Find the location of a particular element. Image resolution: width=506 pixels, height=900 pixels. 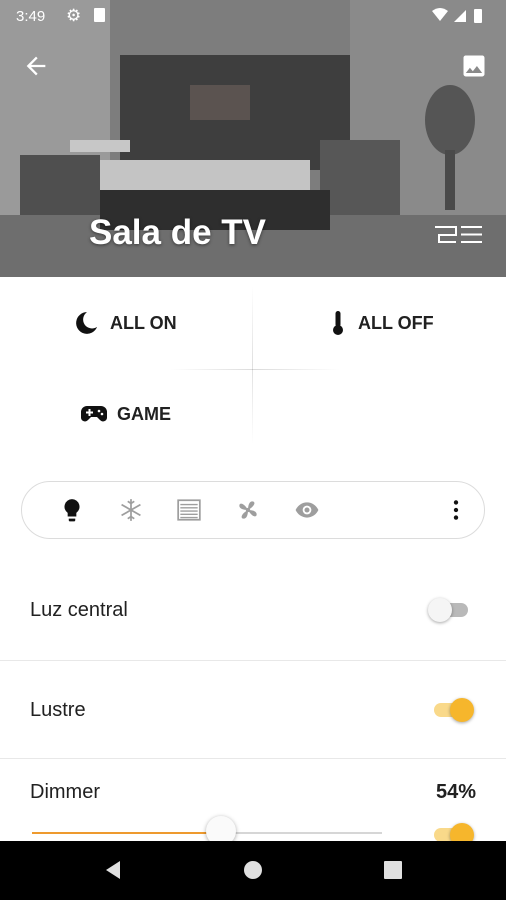

scene-label: ALL OFF is located at coordinates (396, 322).